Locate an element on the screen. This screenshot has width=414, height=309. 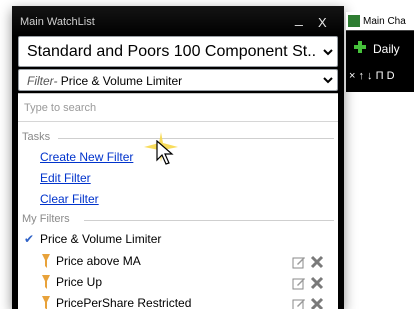
filter-select-prefix: Filter- is located at coordinates (42, 81).